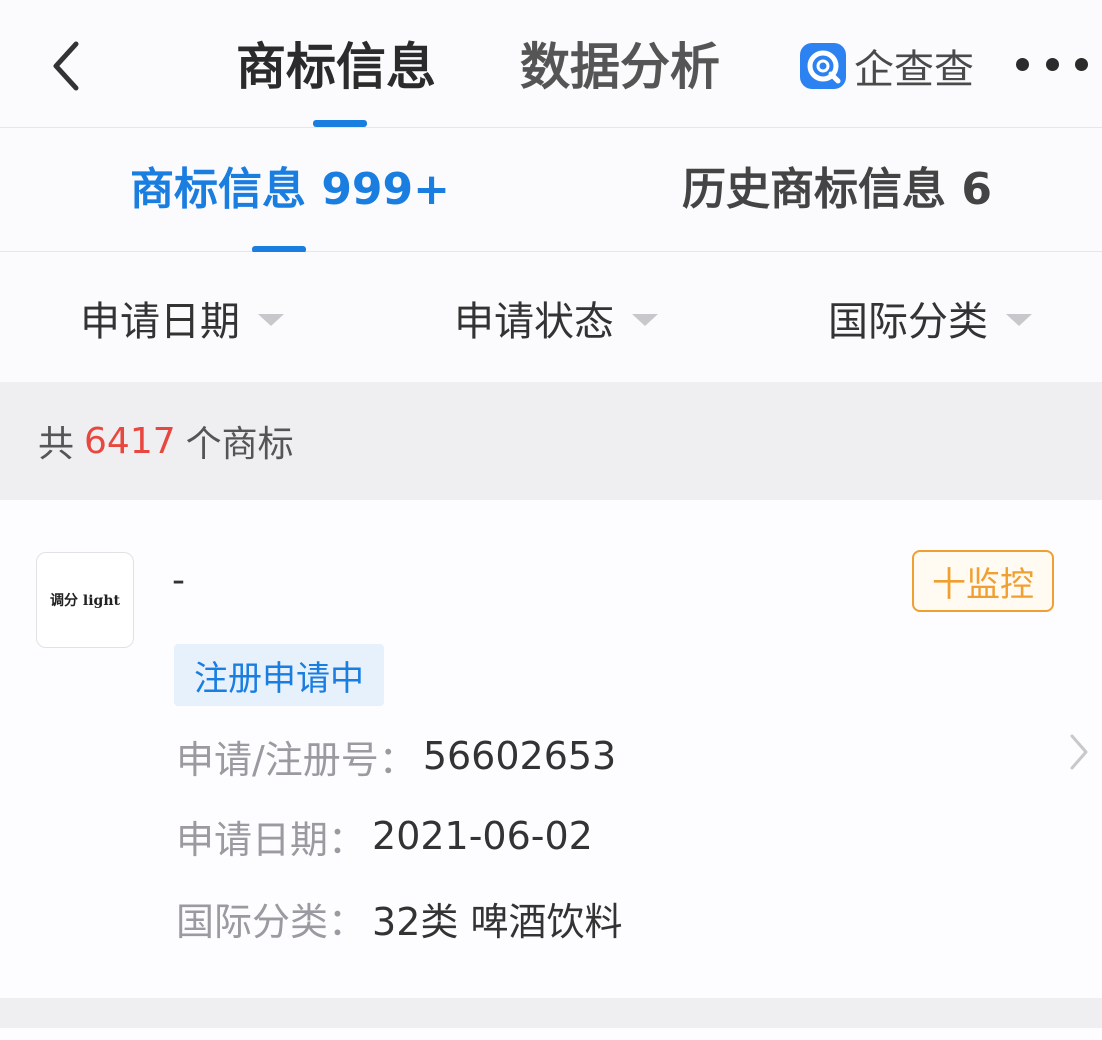  I want to click on top-nav-bar: 商标信息 数据分析 企查查, so click(551, 64).